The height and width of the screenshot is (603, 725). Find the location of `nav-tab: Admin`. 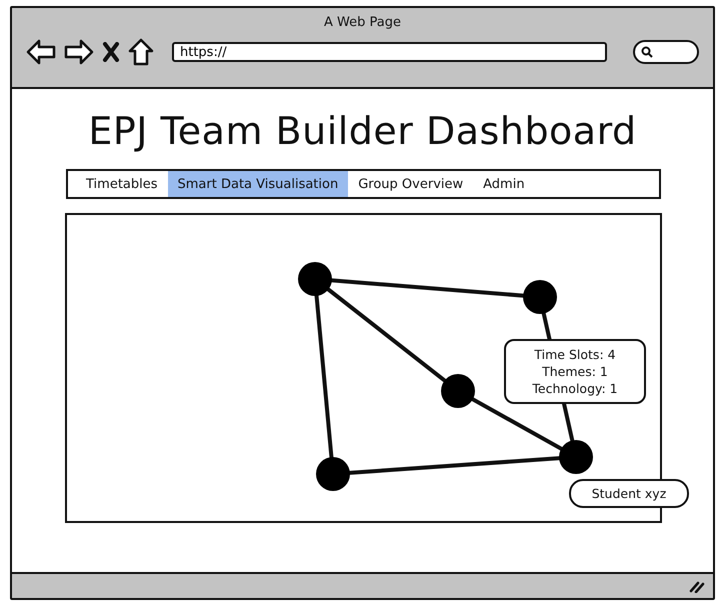

nav-tab: Admin is located at coordinates (504, 184).